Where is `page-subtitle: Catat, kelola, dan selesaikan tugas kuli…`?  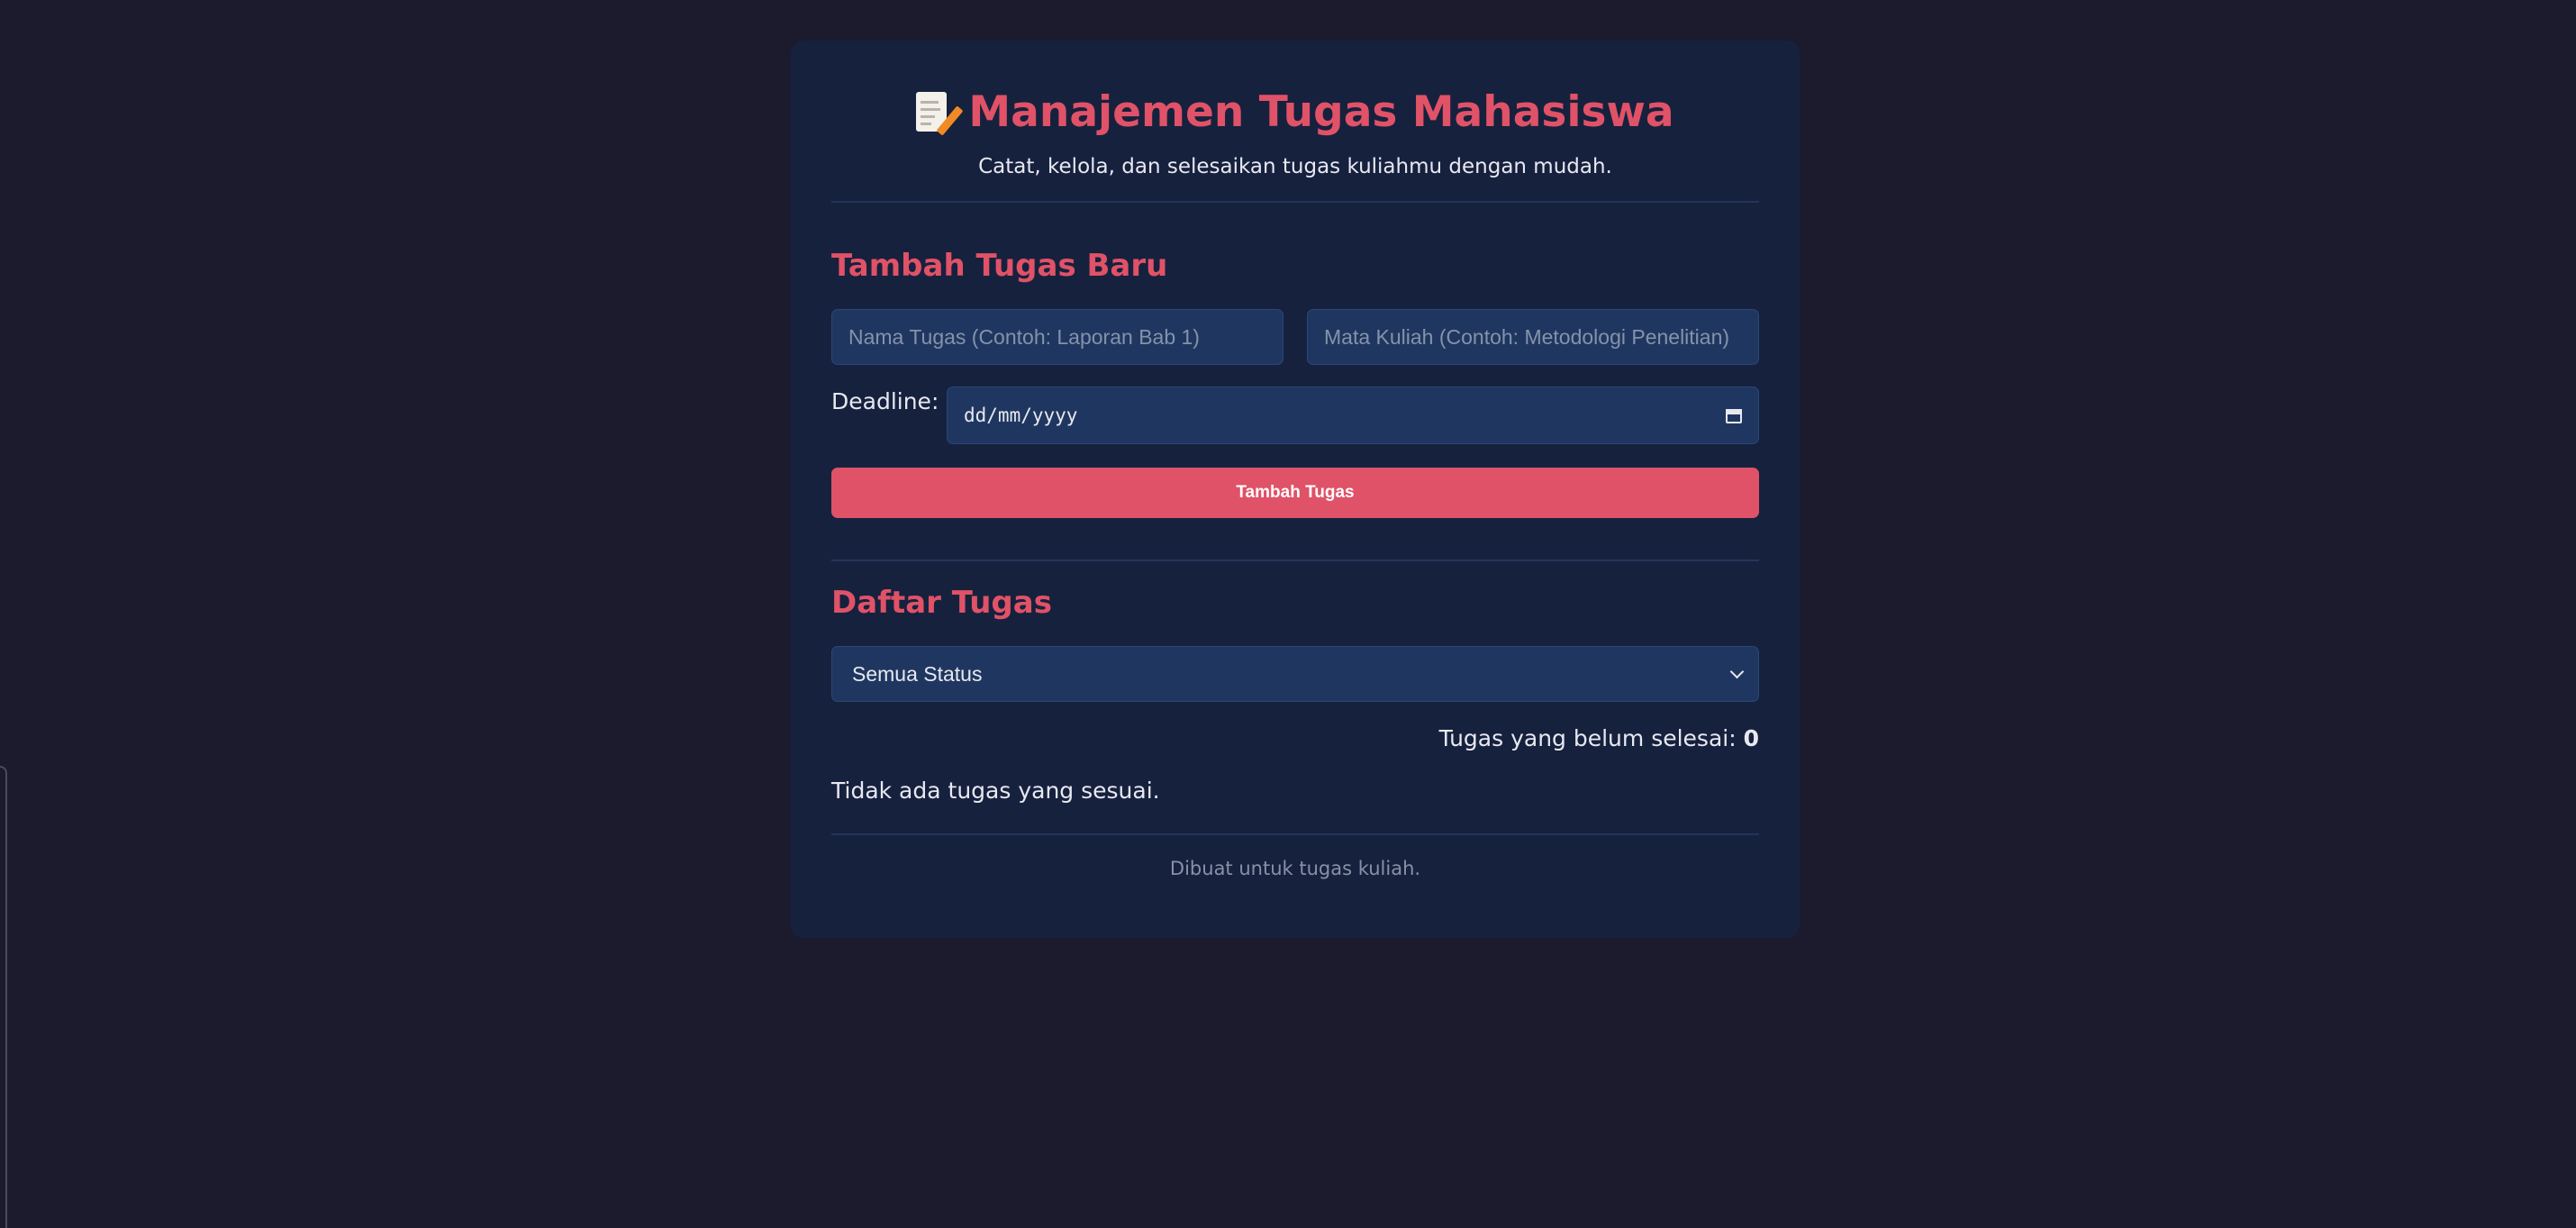
page-subtitle: Catat, kelola, dan selesaikan tugas kuli… is located at coordinates (1295, 166).